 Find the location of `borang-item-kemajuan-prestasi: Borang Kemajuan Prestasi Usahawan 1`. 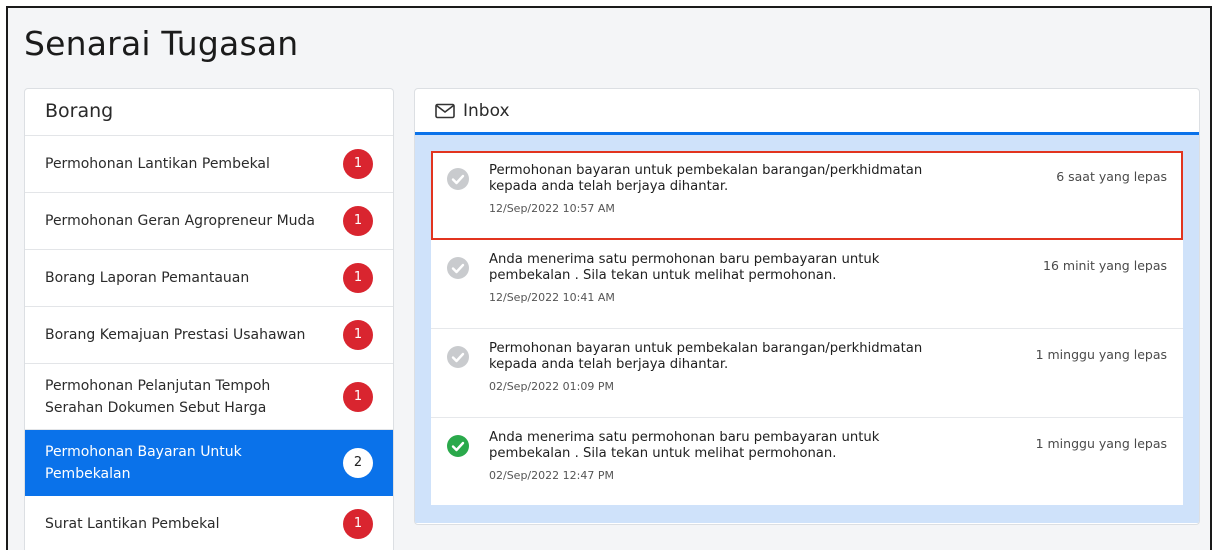

borang-item-kemajuan-prestasi: Borang Kemajuan Prestasi Usahawan 1 is located at coordinates (209, 335).